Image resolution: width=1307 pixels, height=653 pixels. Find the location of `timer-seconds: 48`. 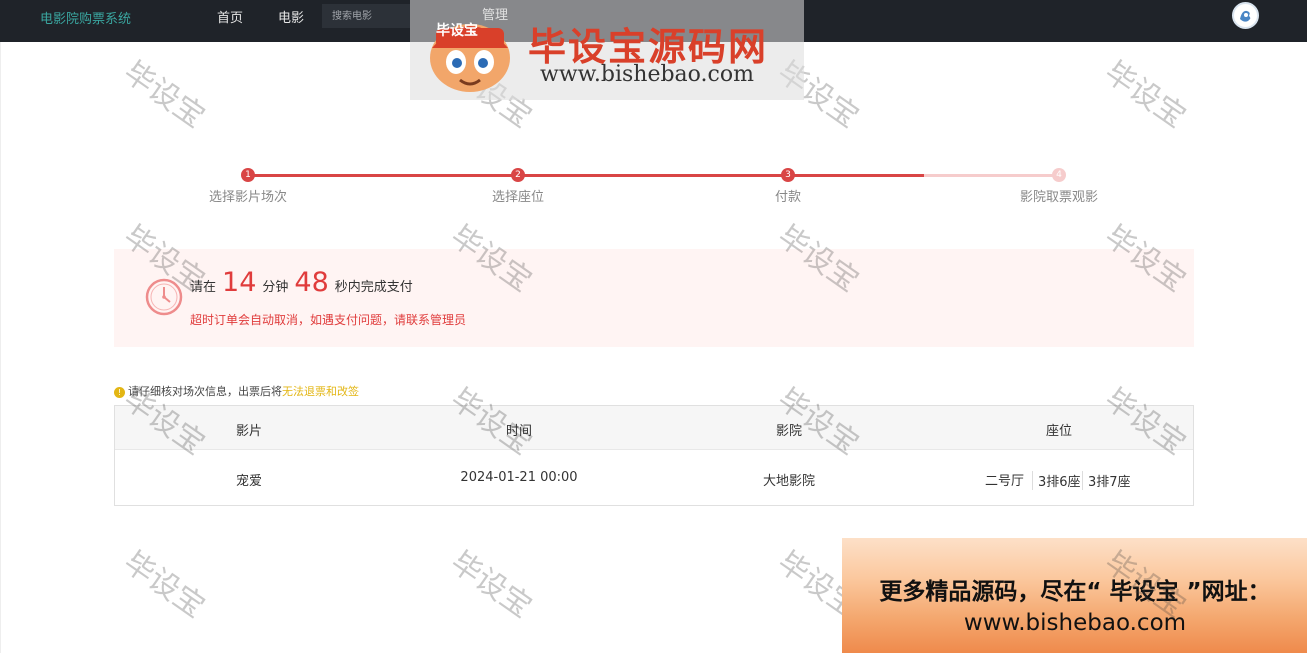

timer-seconds: 48 is located at coordinates (311, 282).